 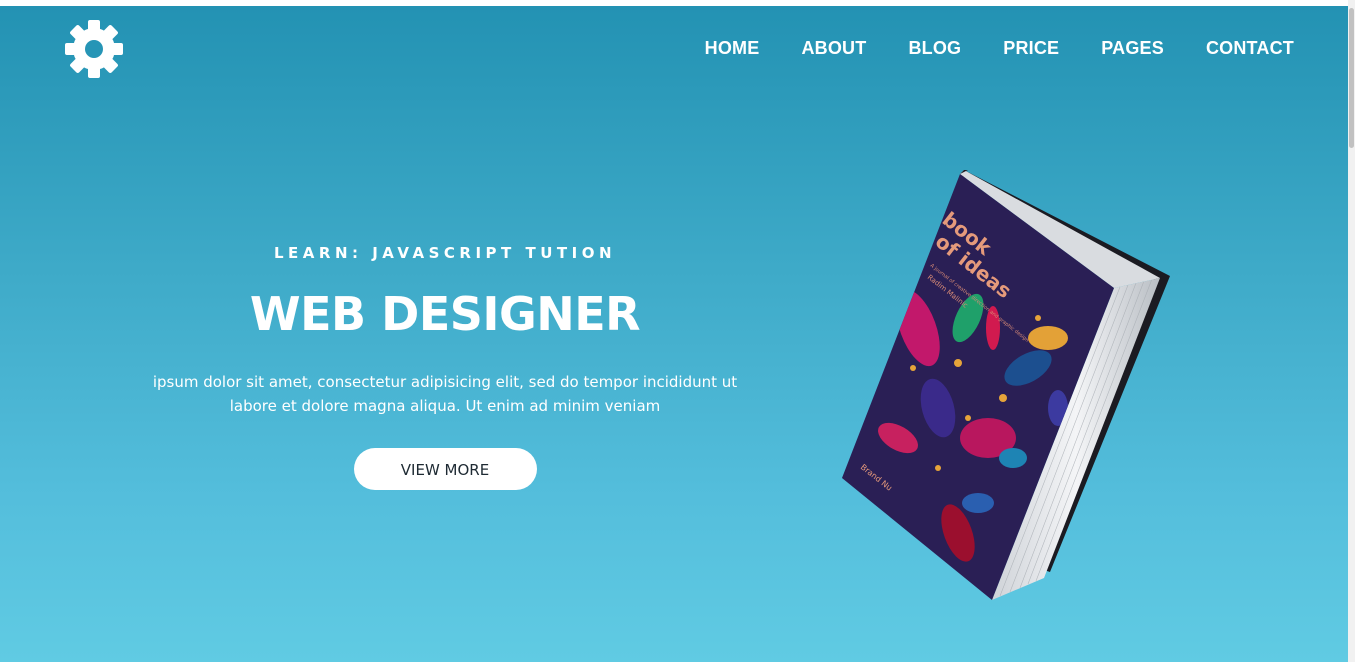 I want to click on nav-price: PRICE, so click(x=1031, y=48).